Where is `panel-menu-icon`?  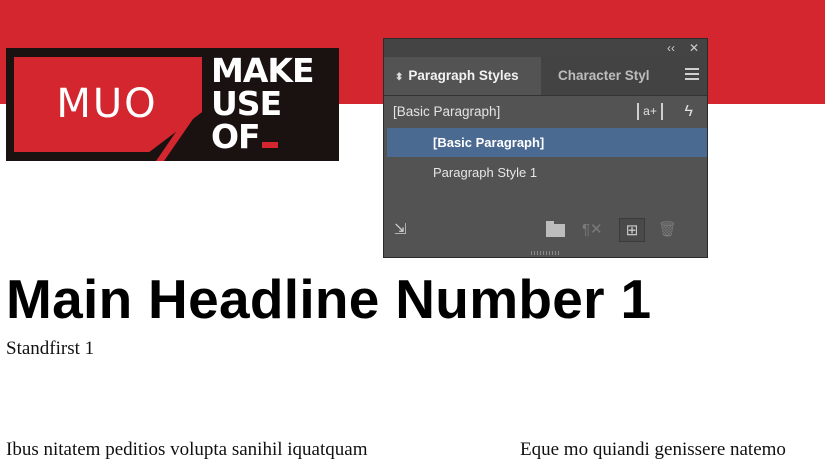
panel-menu-icon is located at coordinates (692, 75).